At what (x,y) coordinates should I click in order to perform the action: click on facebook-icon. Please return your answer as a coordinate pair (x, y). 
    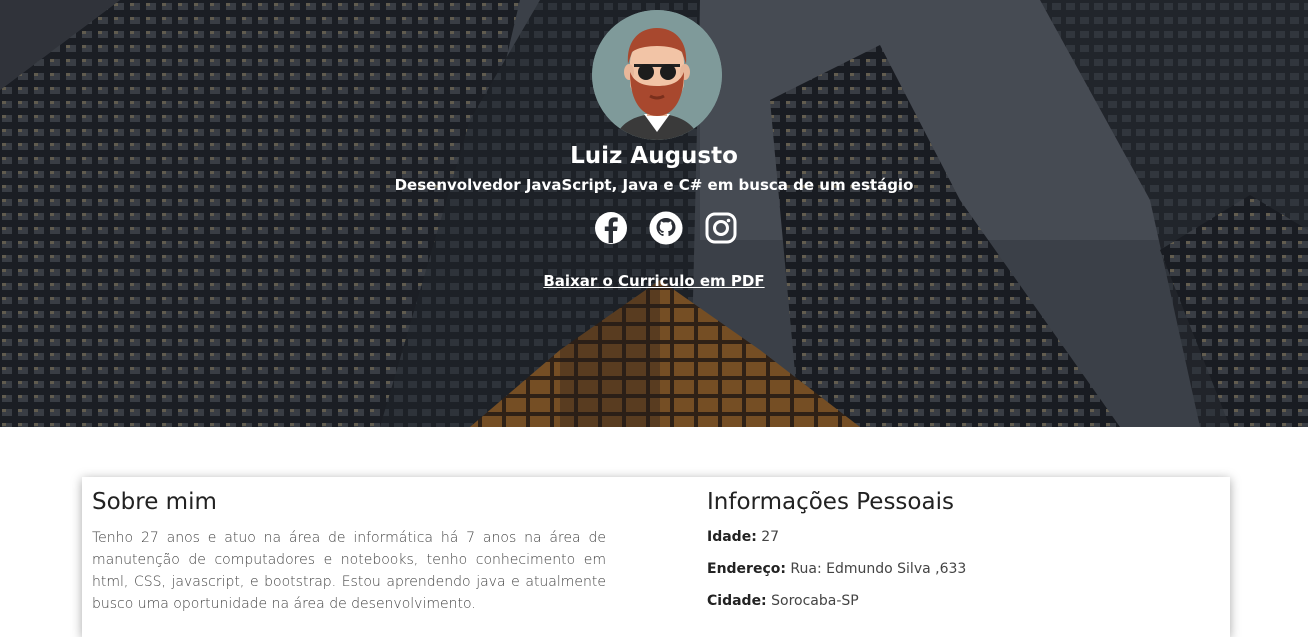
    Looking at the image, I should click on (611, 228).